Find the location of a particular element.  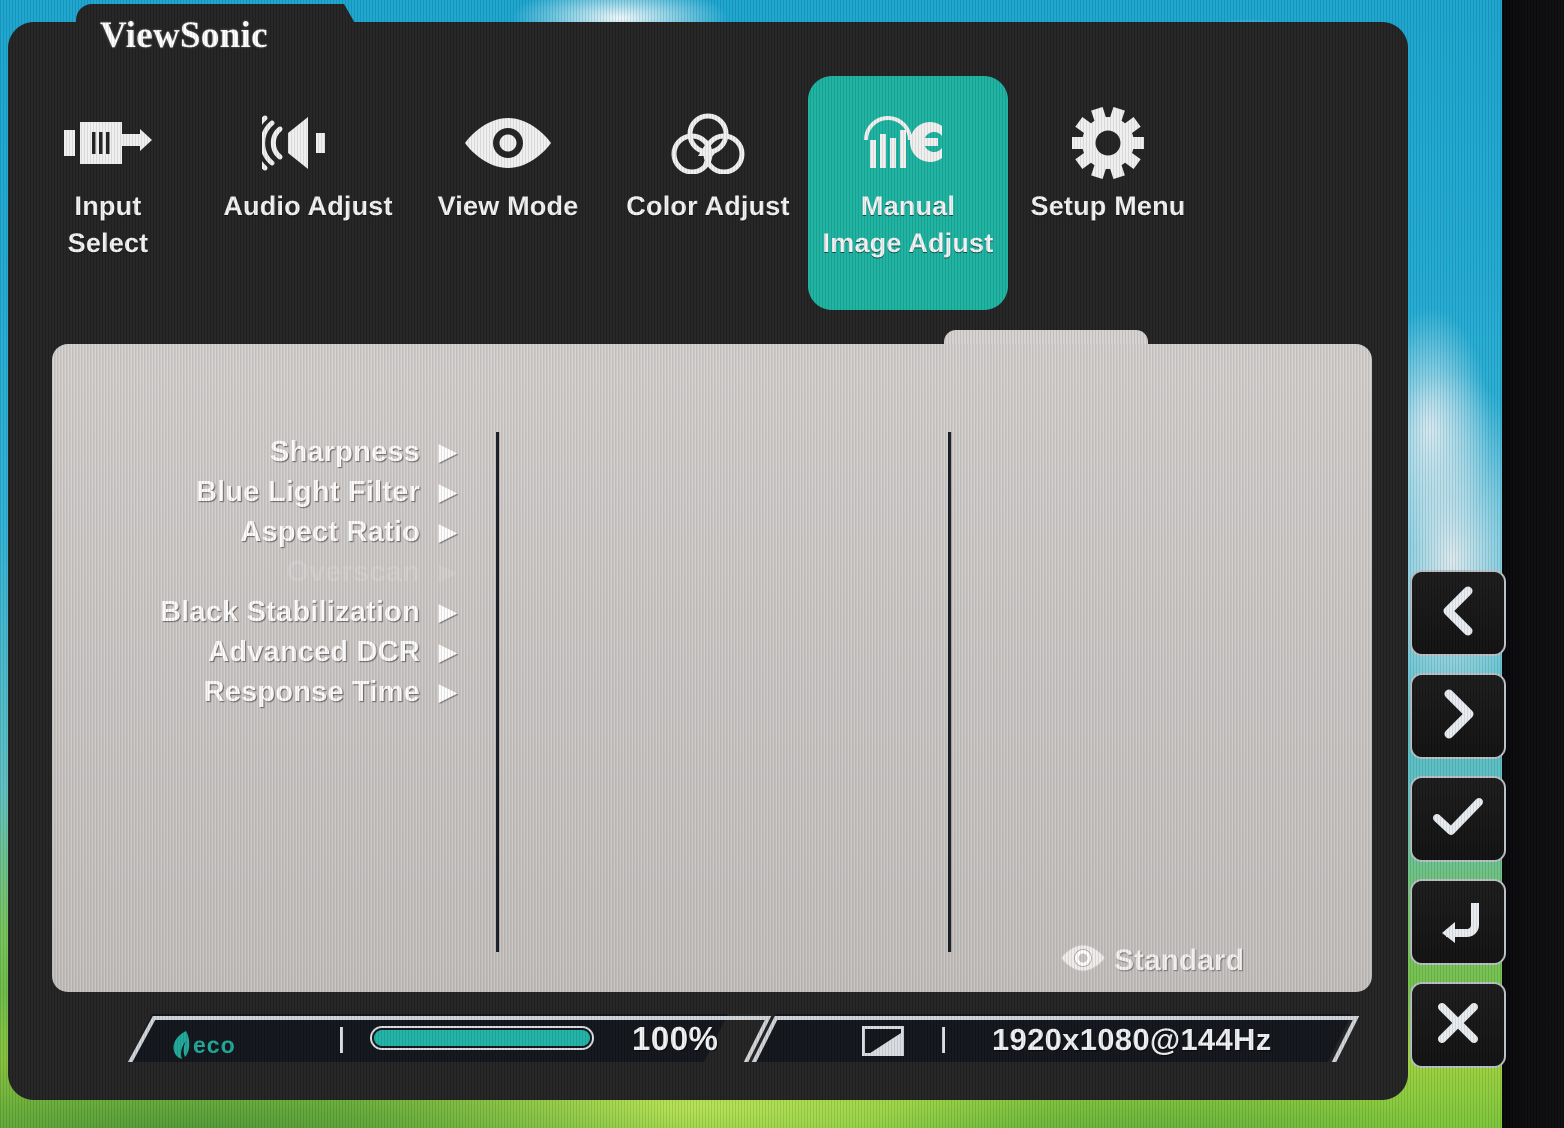

menu-item-label: Response Time is located at coordinates (311, 691).